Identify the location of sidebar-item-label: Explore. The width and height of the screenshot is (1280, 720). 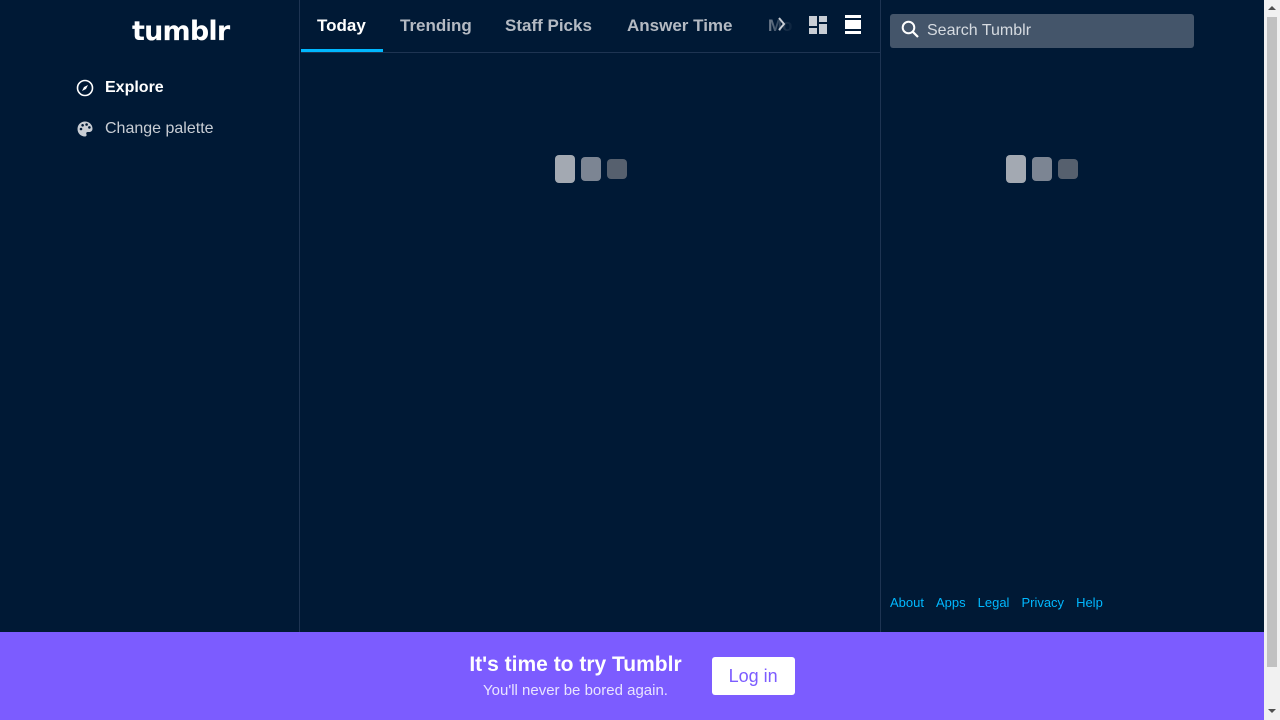
(134, 87).